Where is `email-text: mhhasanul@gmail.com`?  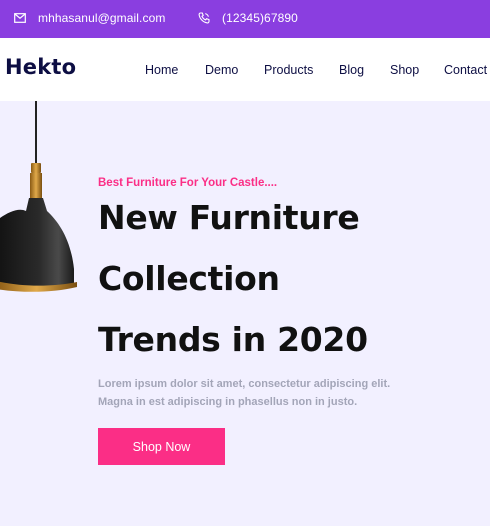 email-text: mhhasanul@gmail.com is located at coordinates (102, 18).